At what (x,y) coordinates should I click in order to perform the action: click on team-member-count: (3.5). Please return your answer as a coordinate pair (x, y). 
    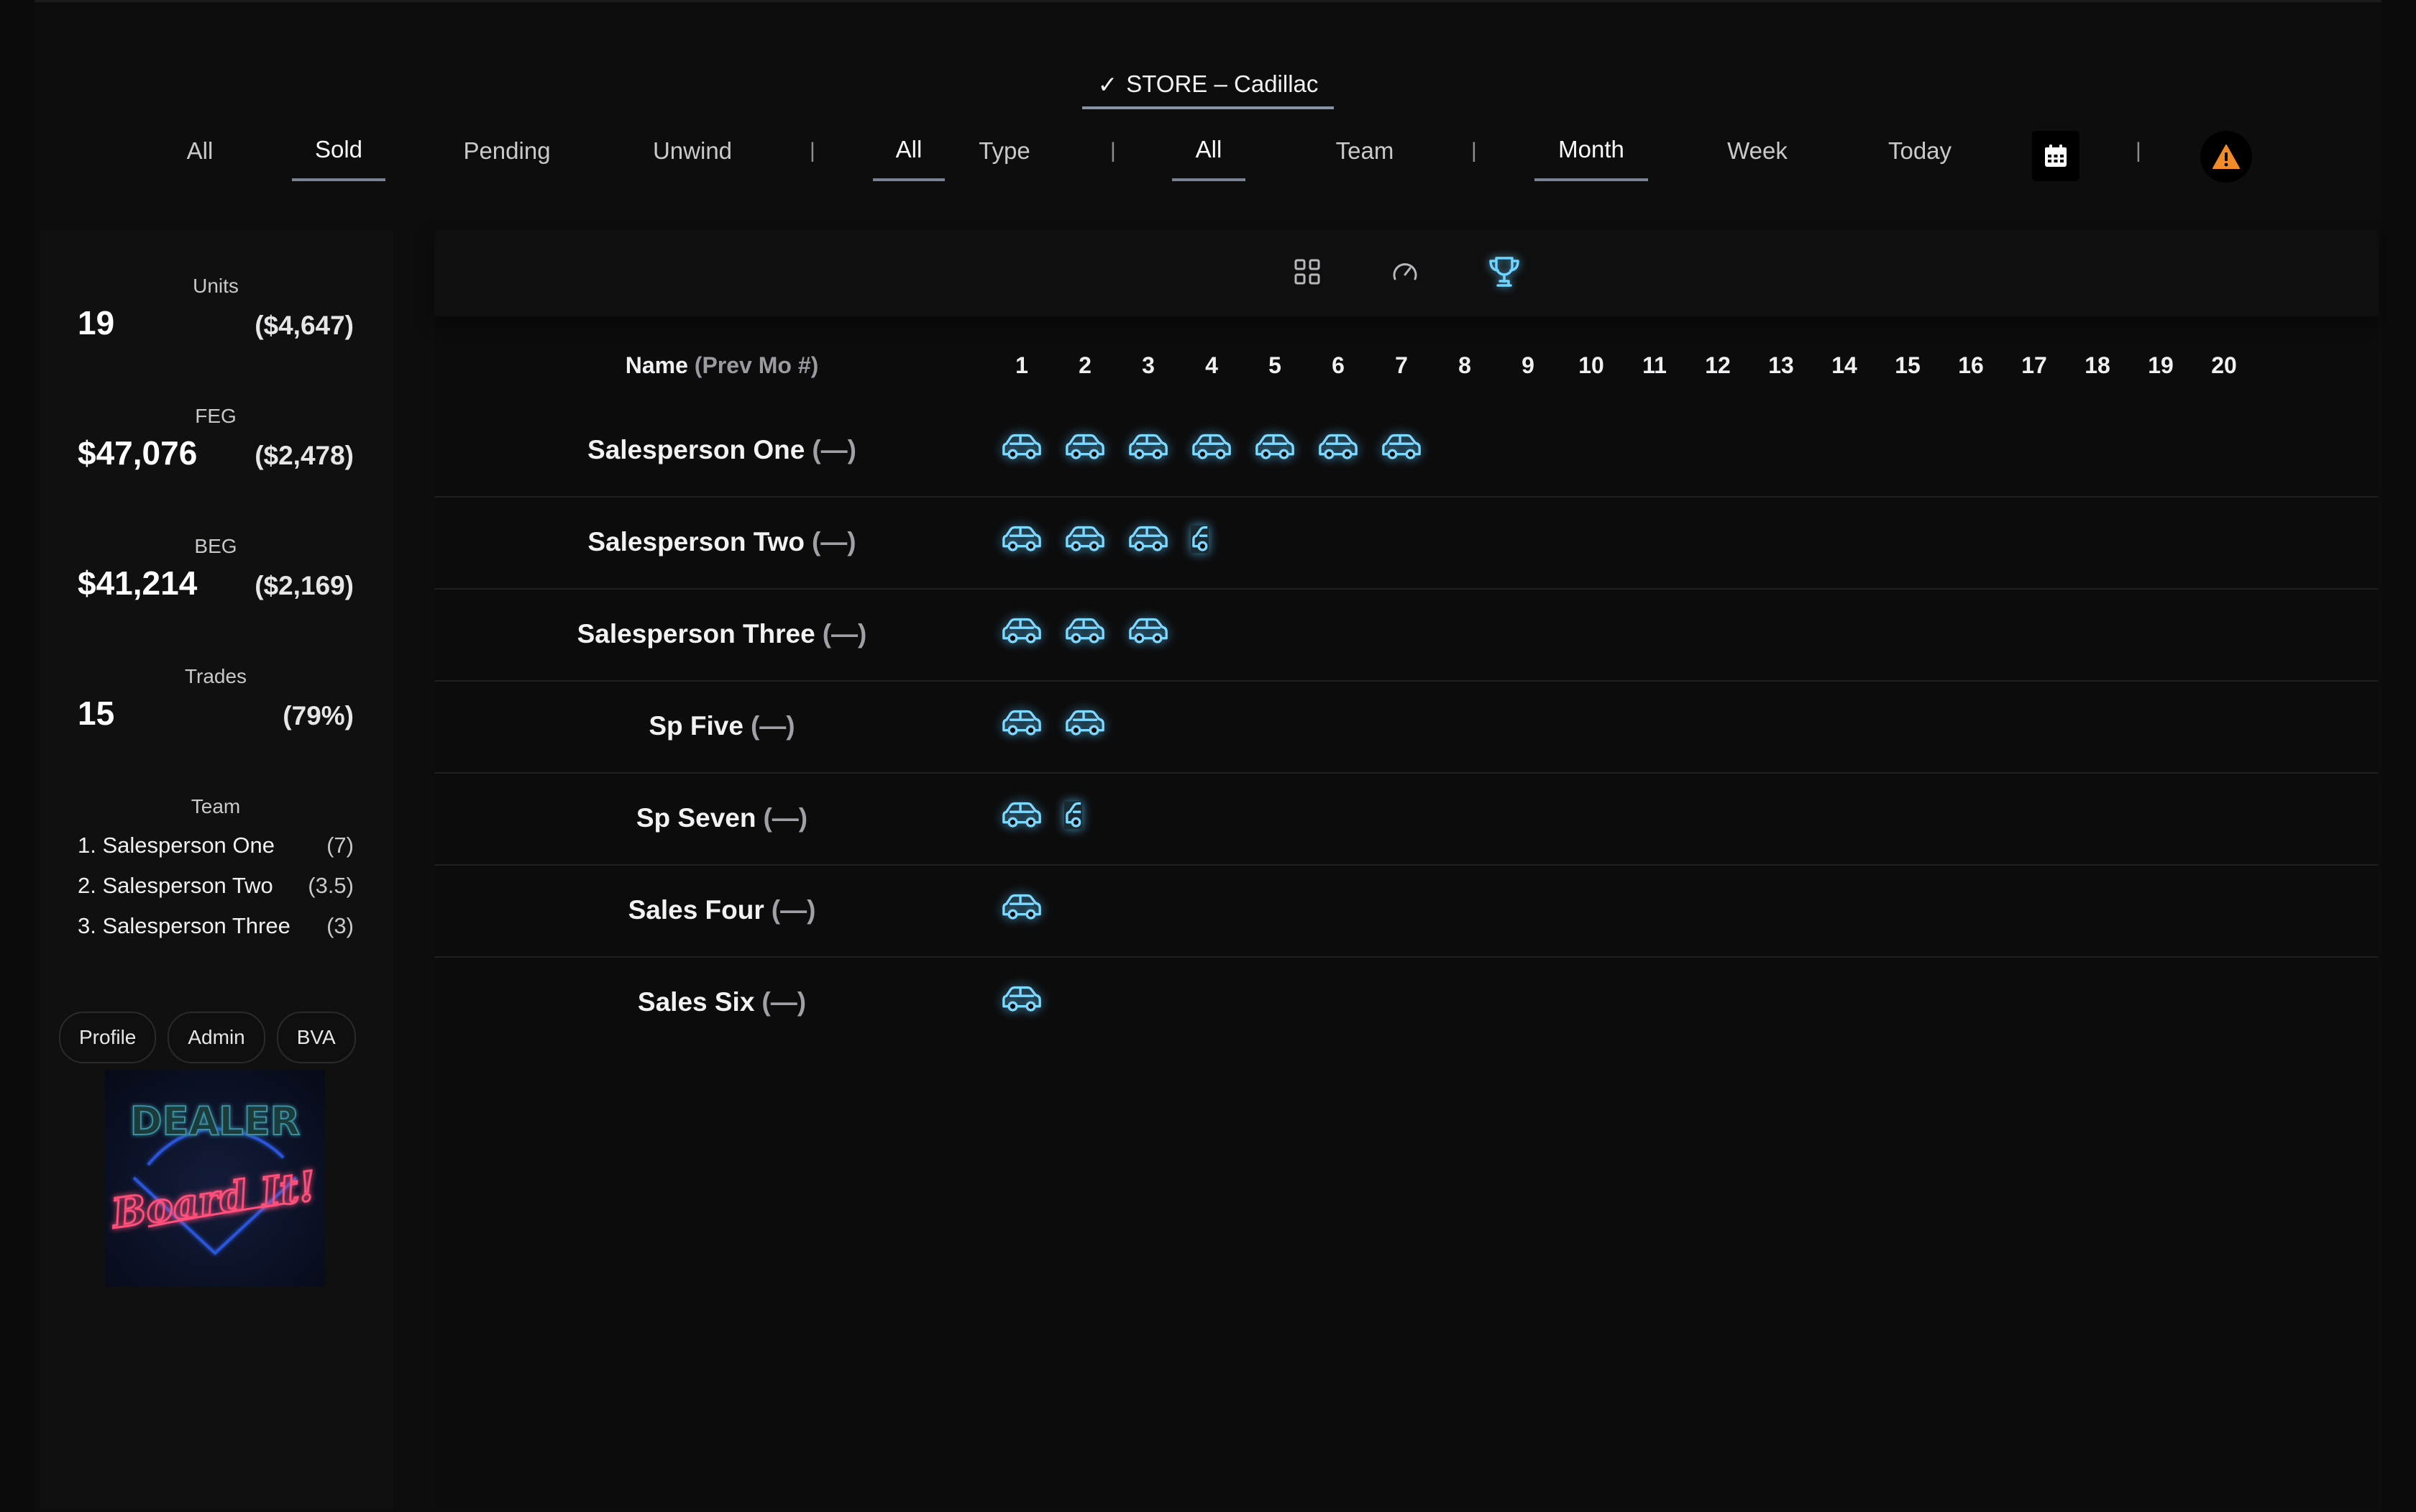
    Looking at the image, I should click on (331, 885).